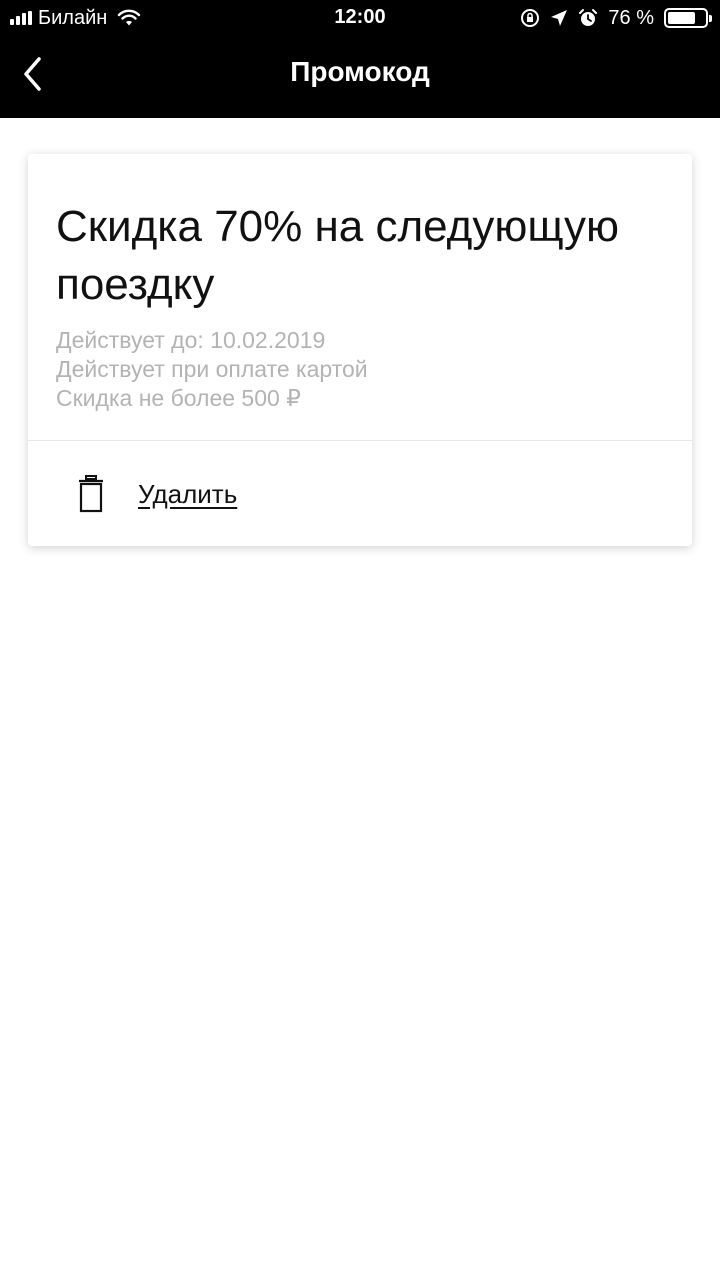  I want to click on location-arrow-icon, so click(559, 18).